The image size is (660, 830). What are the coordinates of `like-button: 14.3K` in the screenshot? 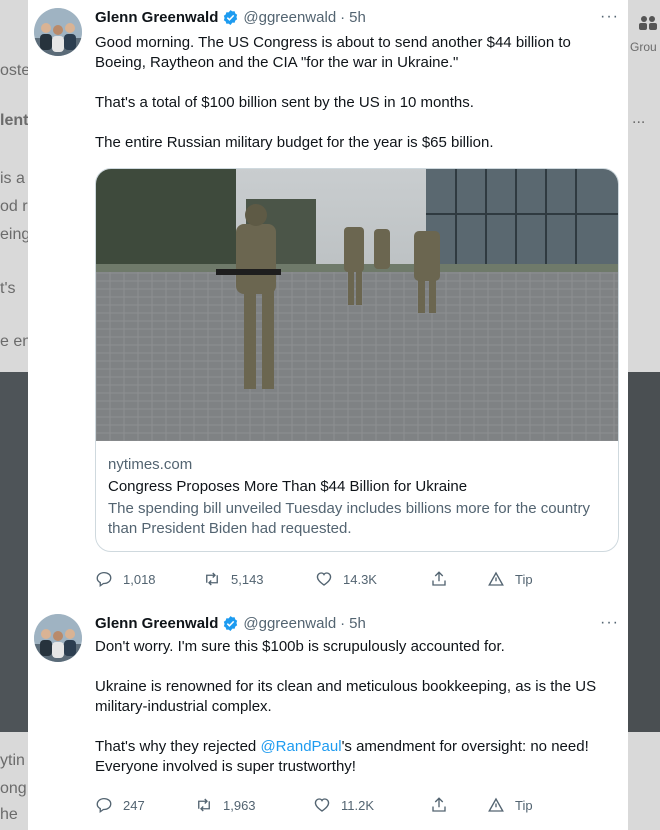 It's located at (346, 579).